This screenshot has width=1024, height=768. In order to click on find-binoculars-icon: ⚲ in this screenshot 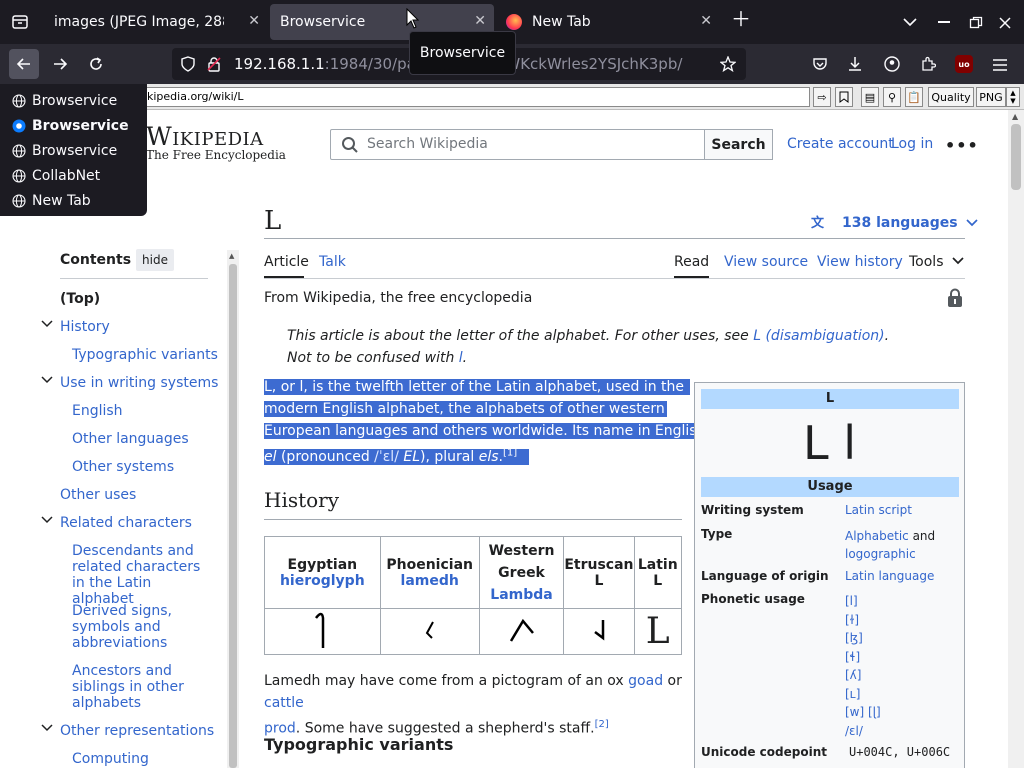, I will do `click(892, 97)`.